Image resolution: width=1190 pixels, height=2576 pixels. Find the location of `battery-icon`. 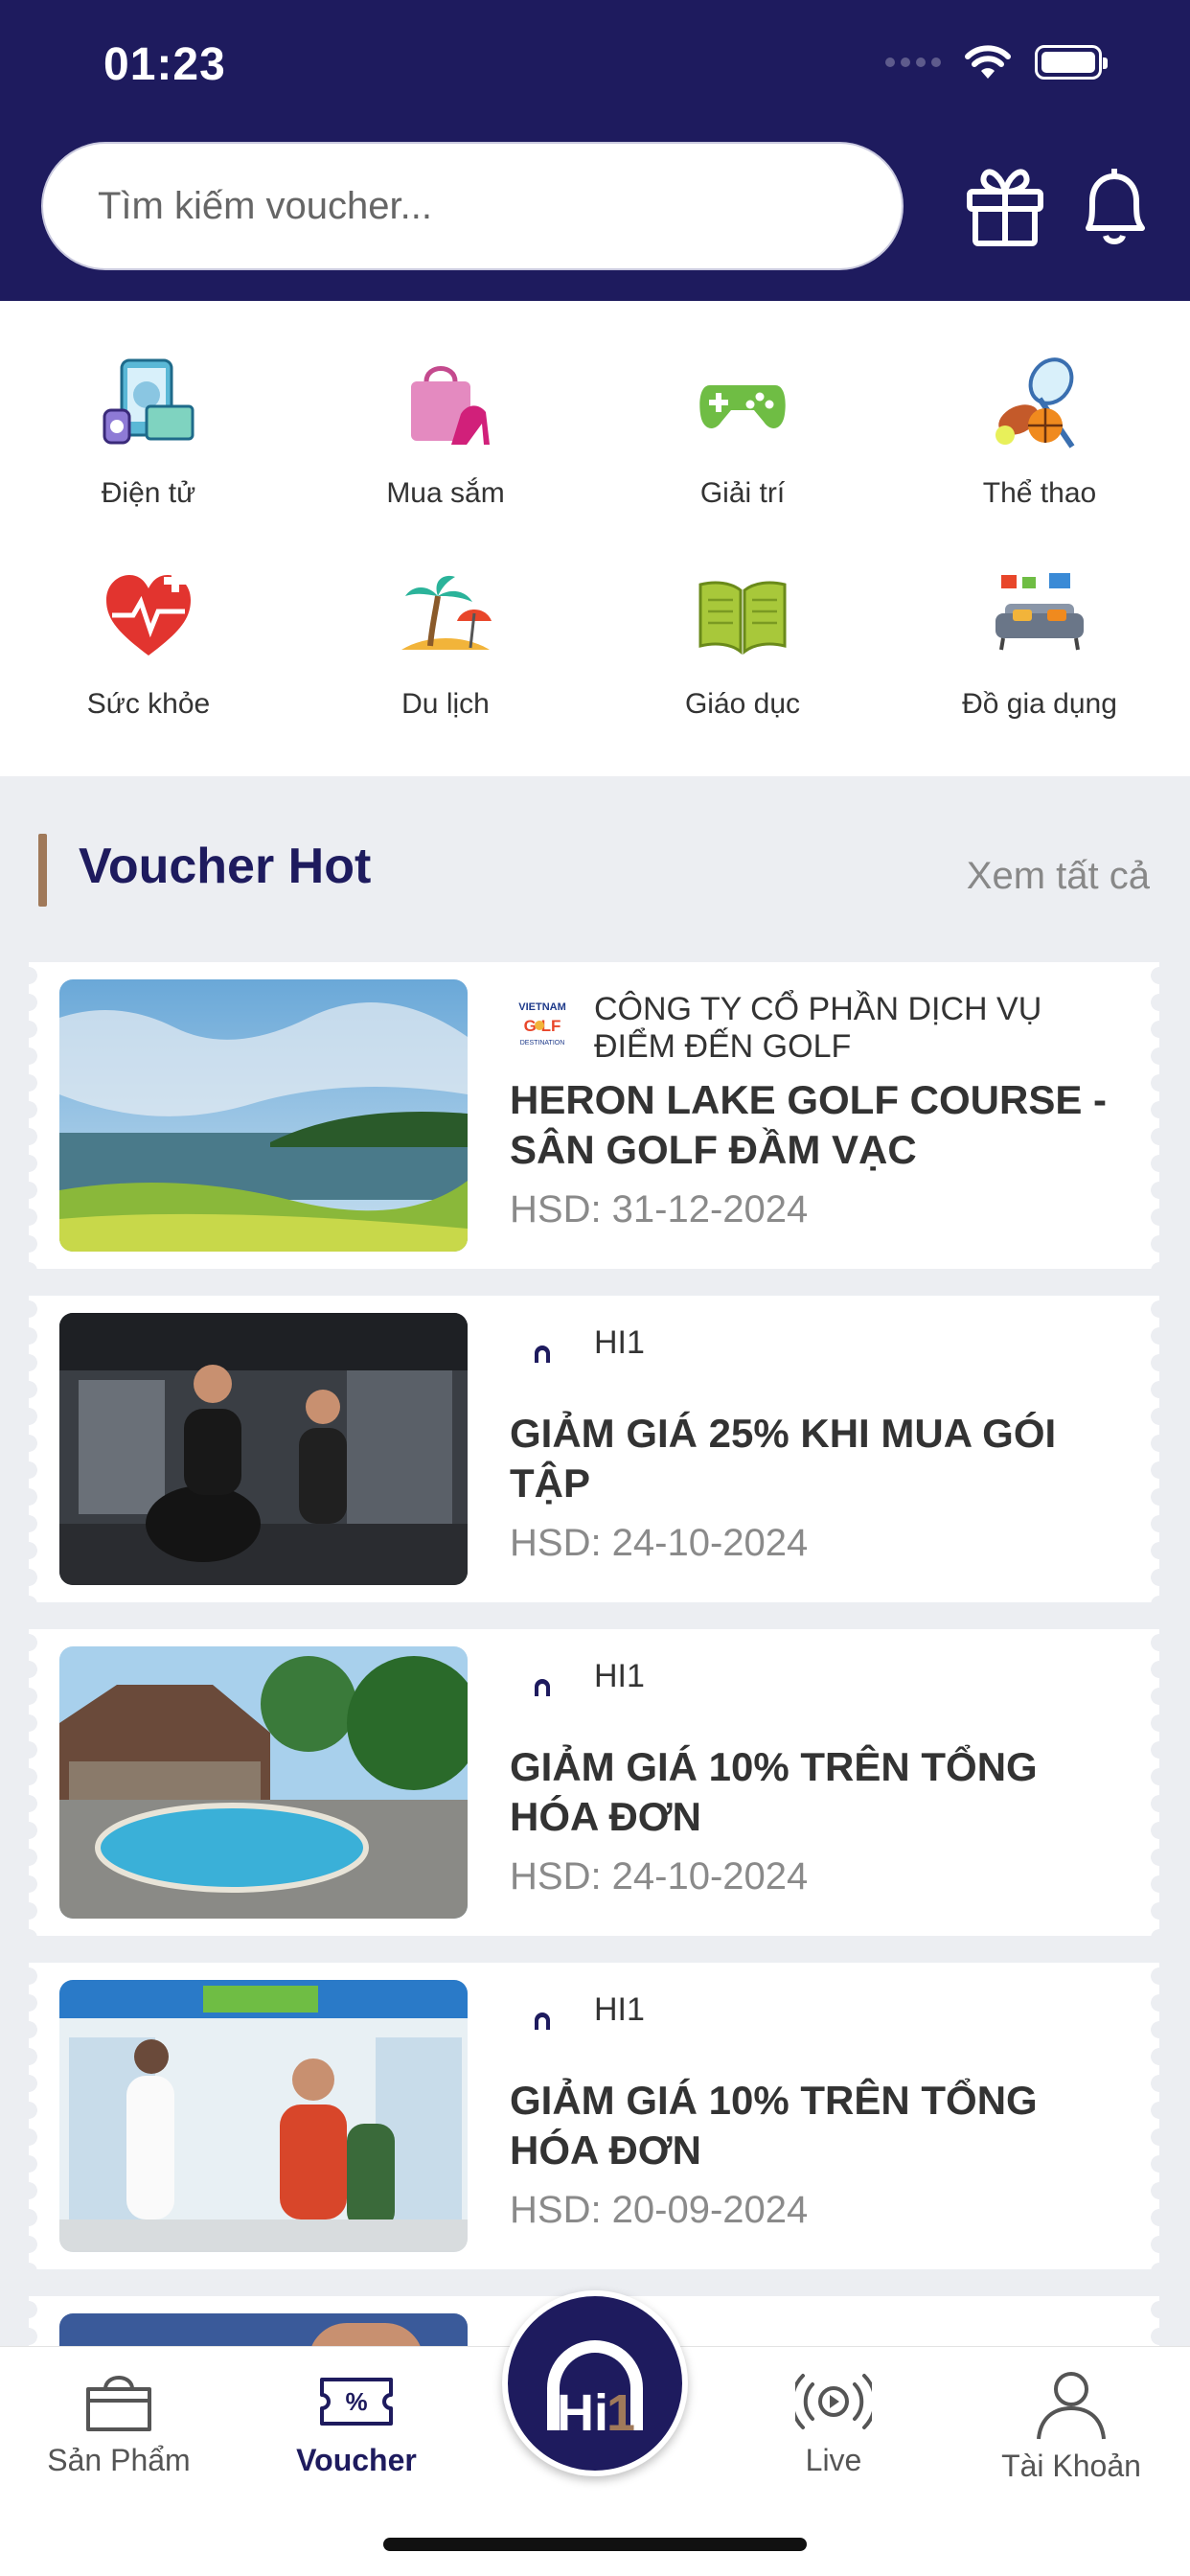

battery-icon is located at coordinates (1071, 63).